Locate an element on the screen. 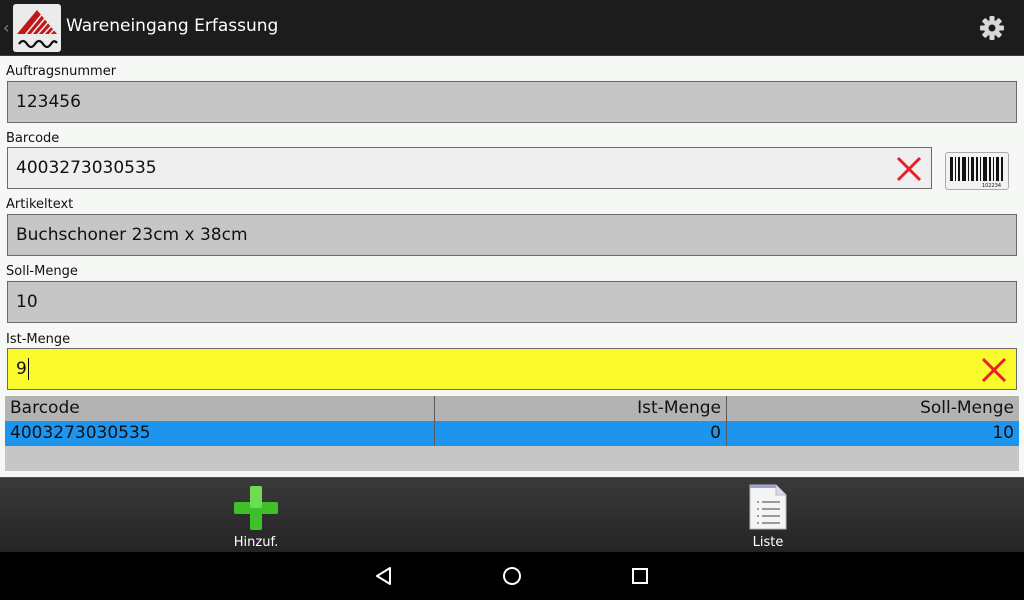 The image size is (1024, 600). auftragsnummer-value: 123456 is located at coordinates (48, 102).